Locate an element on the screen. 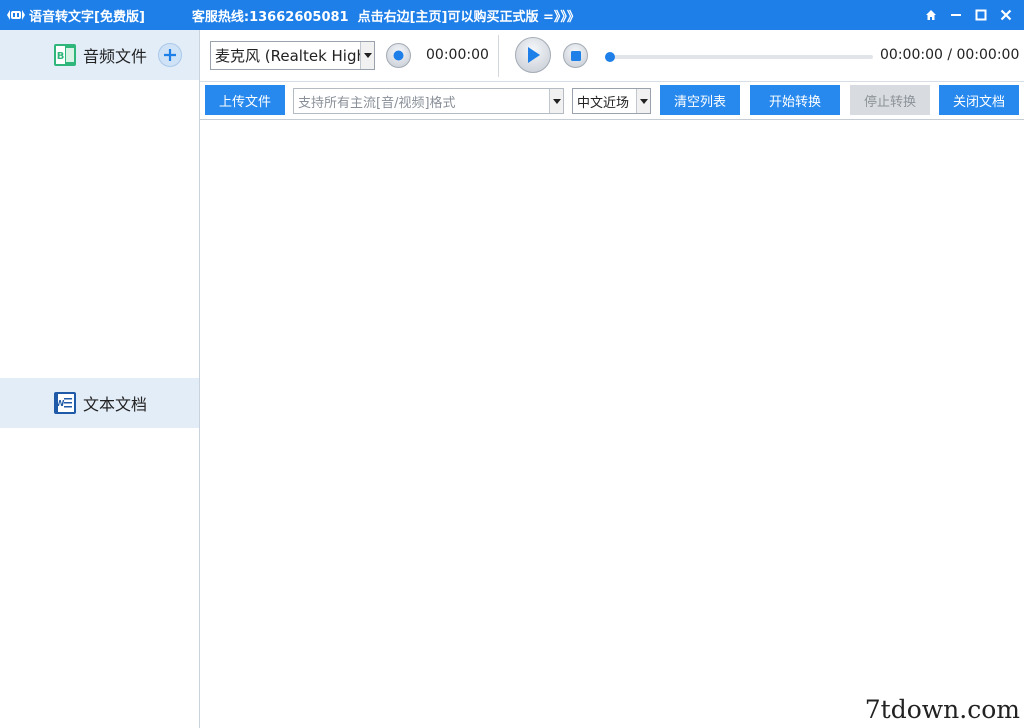 This screenshot has width=1024, height=728. scene-select: 中文近场 is located at coordinates (611, 101).